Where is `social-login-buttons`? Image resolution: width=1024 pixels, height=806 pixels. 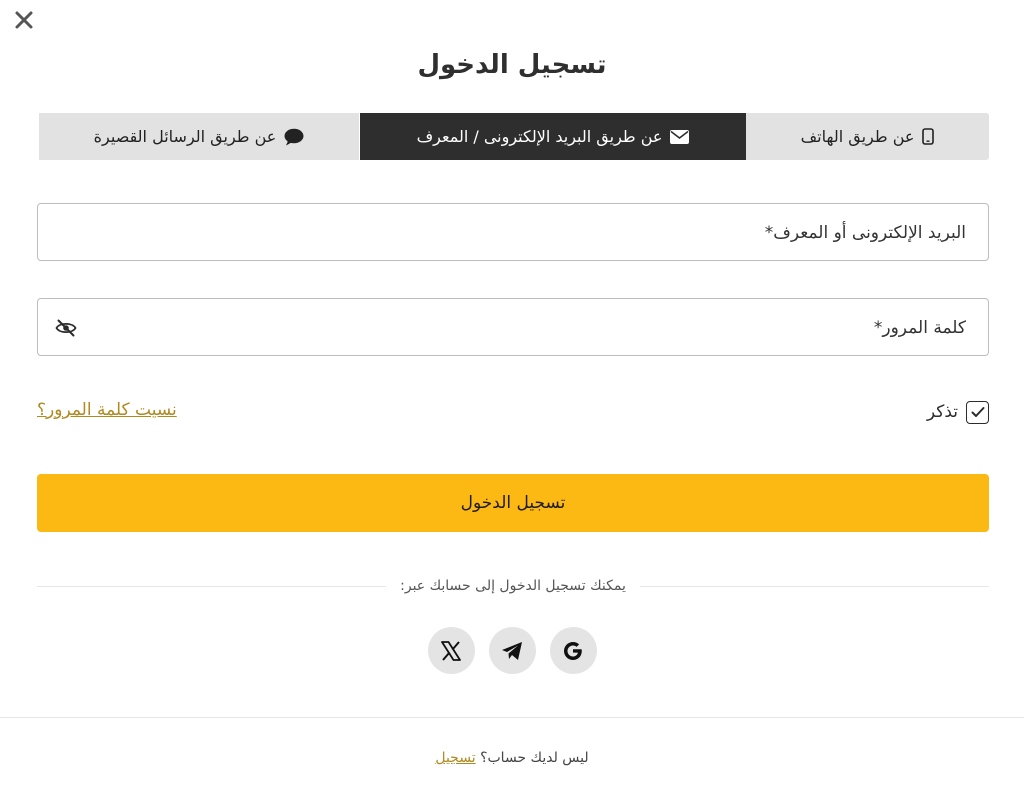 social-login-buttons is located at coordinates (512, 651).